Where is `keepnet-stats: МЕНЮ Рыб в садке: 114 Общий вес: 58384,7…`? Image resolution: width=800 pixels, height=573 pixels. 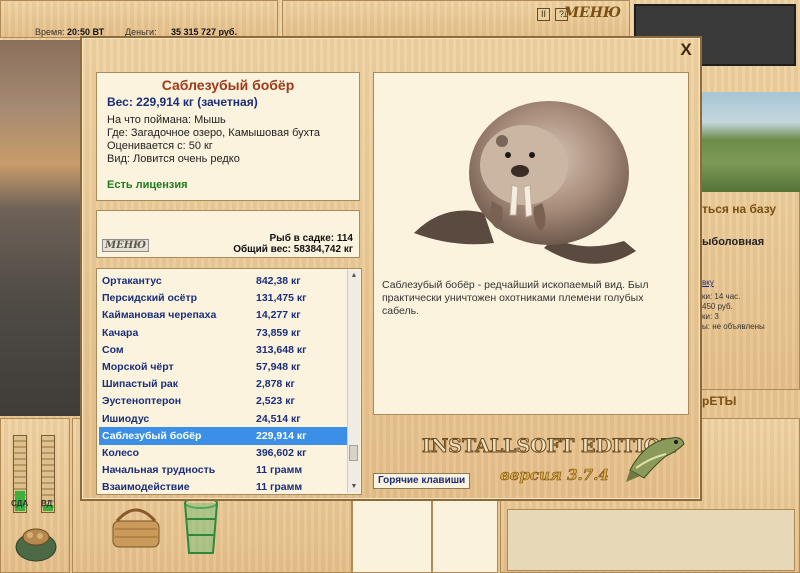
keepnet-stats: МЕНЮ Рыб в садке: 114 Общий вес: 58384,7… is located at coordinates (228, 234).